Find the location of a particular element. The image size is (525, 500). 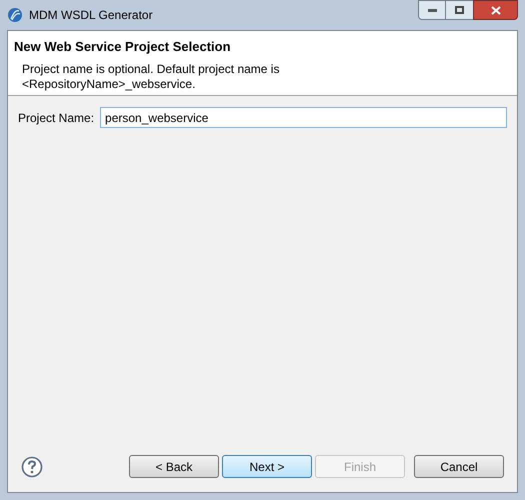

dialog-button: < Back is located at coordinates (174, 466).